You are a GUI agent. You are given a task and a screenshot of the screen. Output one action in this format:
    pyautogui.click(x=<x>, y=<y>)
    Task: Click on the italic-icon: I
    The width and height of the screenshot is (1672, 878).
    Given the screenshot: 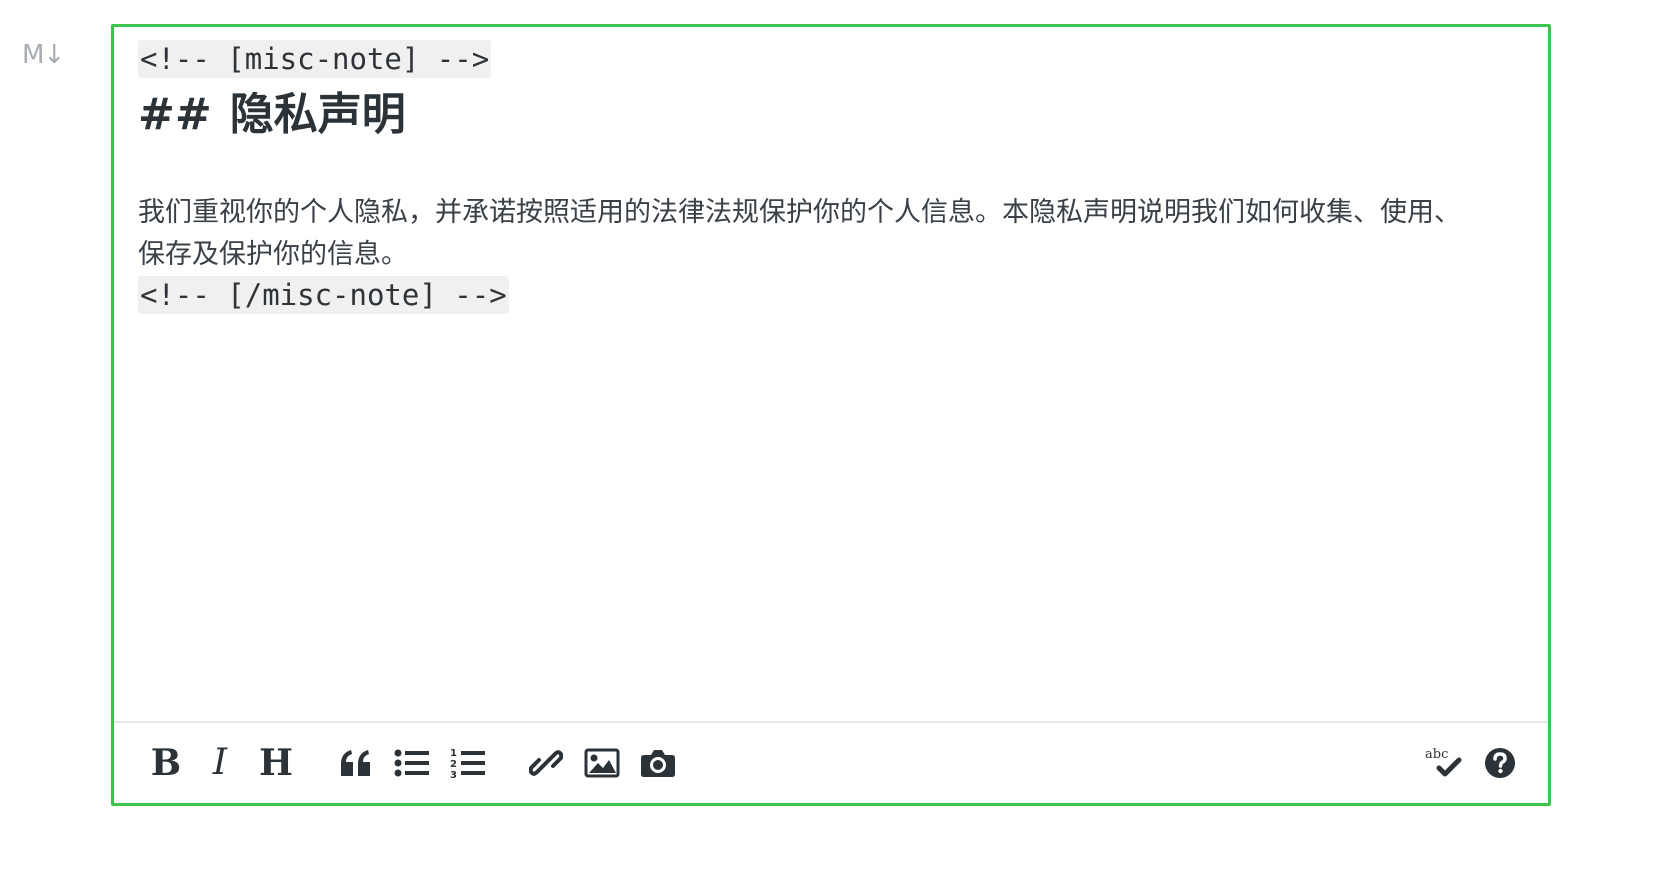 What is the action you would take?
    pyautogui.click(x=220, y=762)
    